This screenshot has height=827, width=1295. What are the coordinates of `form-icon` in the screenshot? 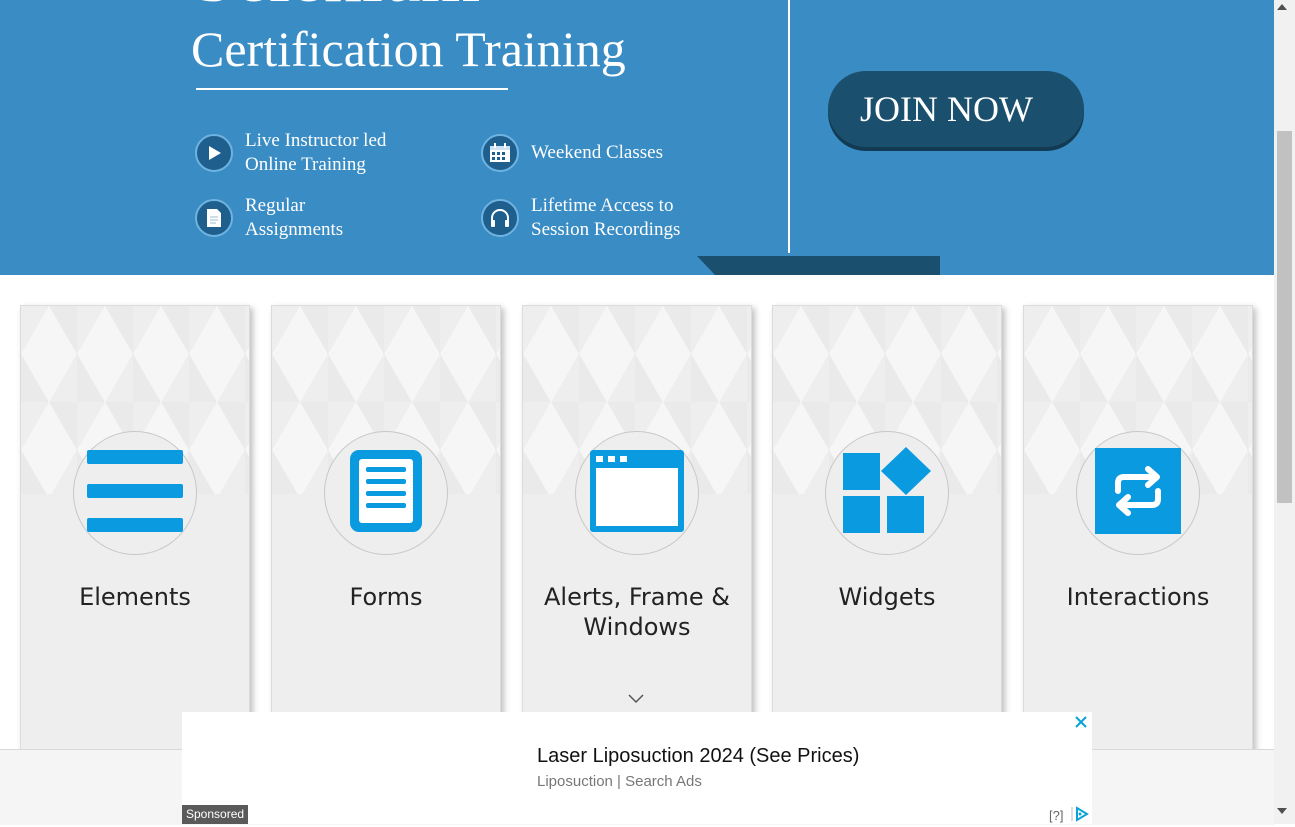 It's located at (386, 493).